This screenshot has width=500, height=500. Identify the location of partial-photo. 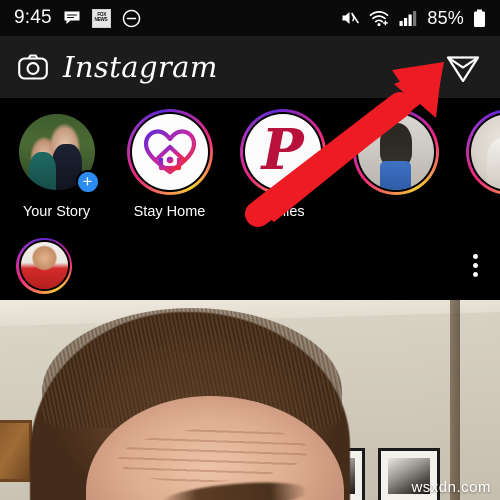
(485, 152).